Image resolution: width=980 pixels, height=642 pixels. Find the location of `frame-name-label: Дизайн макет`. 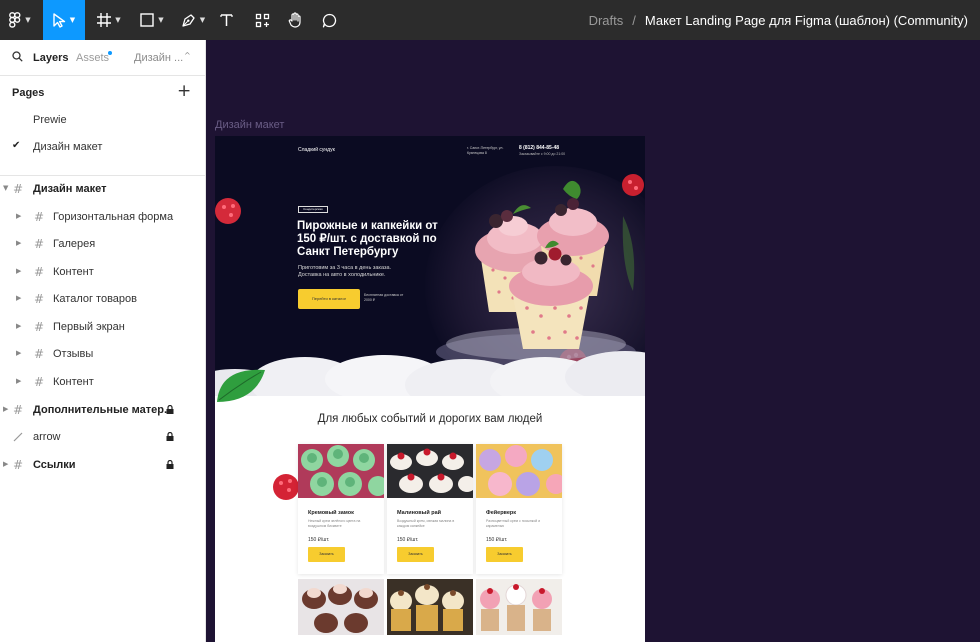

frame-name-label: Дизайн макет is located at coordinates (249, 125).